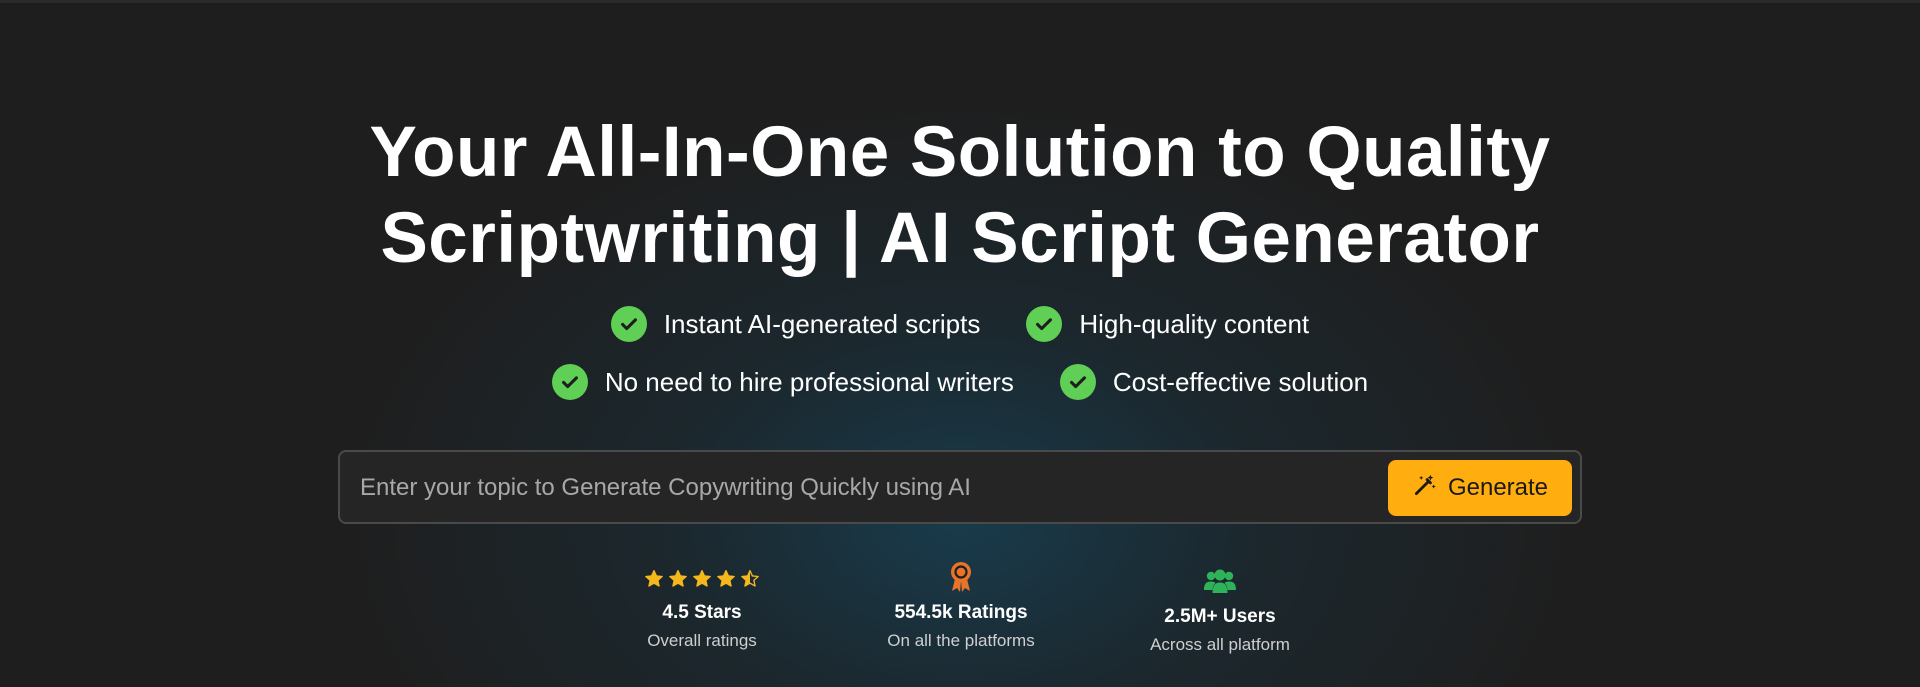  I want to click on feature-item: High-quality content, so click(1167, 324).